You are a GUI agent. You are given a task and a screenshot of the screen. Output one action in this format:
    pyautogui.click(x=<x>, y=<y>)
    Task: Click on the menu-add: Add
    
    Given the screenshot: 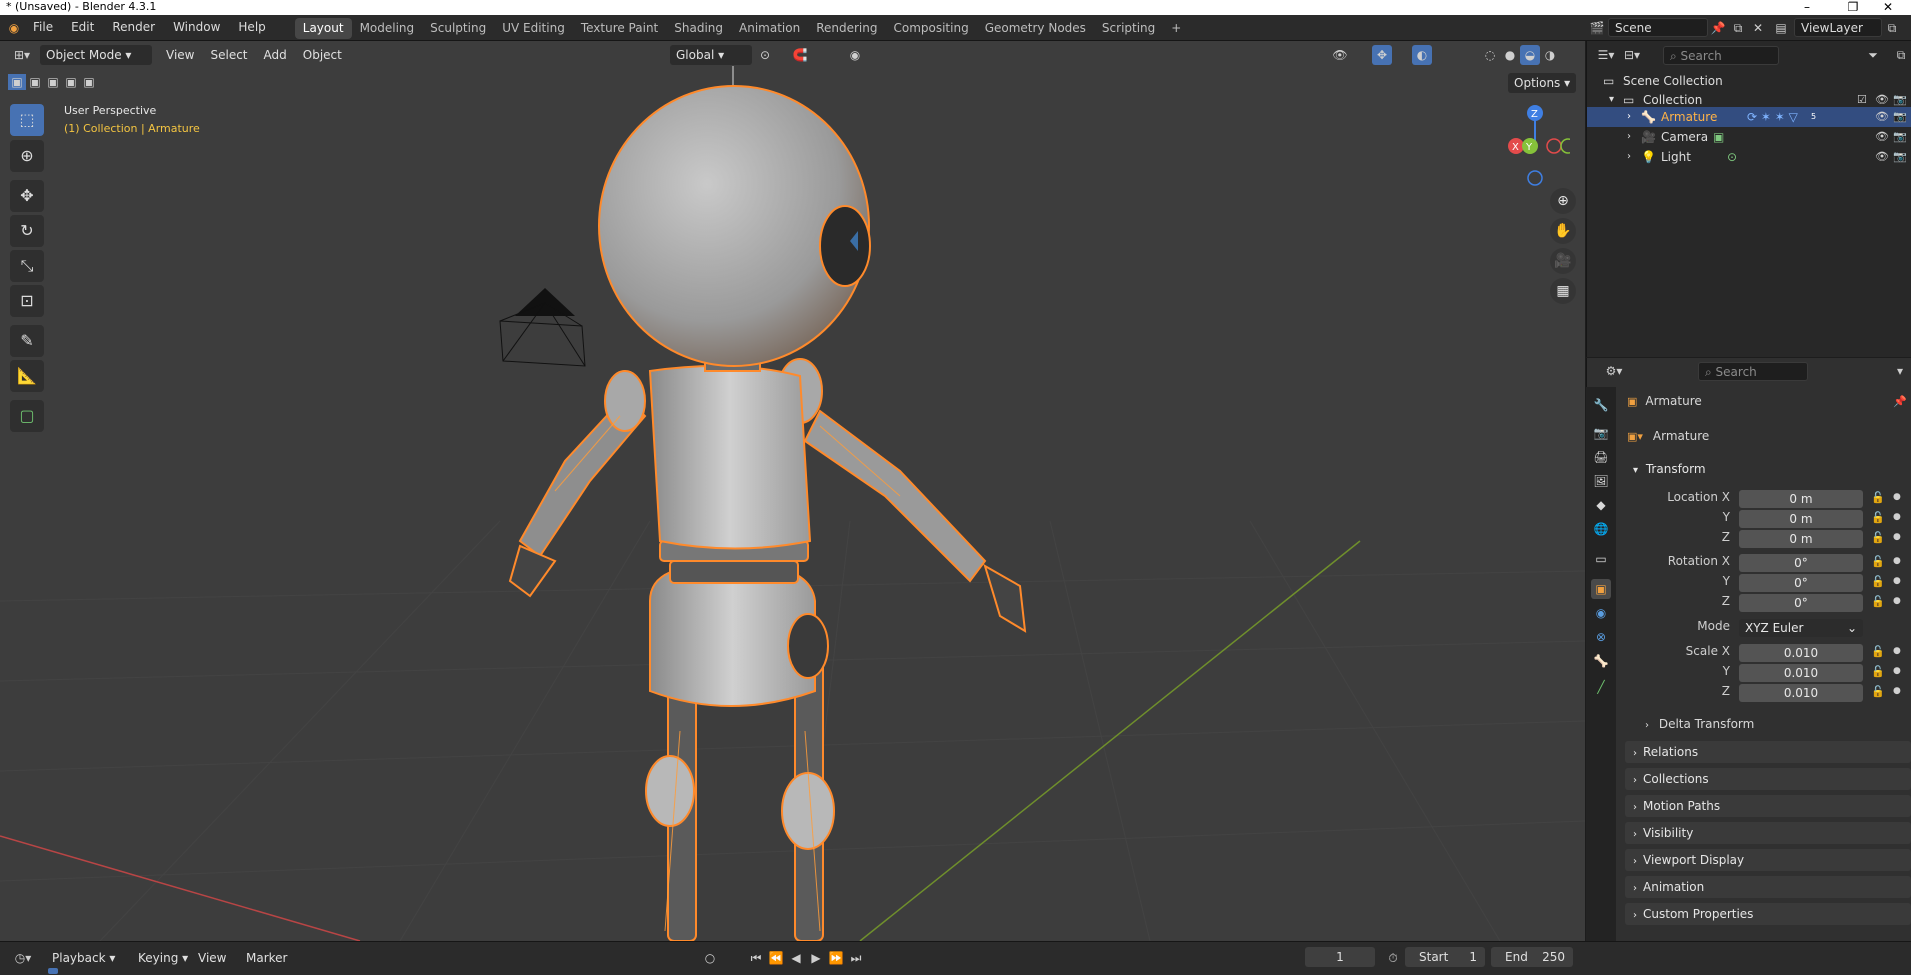 What is the action you would take?
    pyautogui.click(x=275, y=55)
    